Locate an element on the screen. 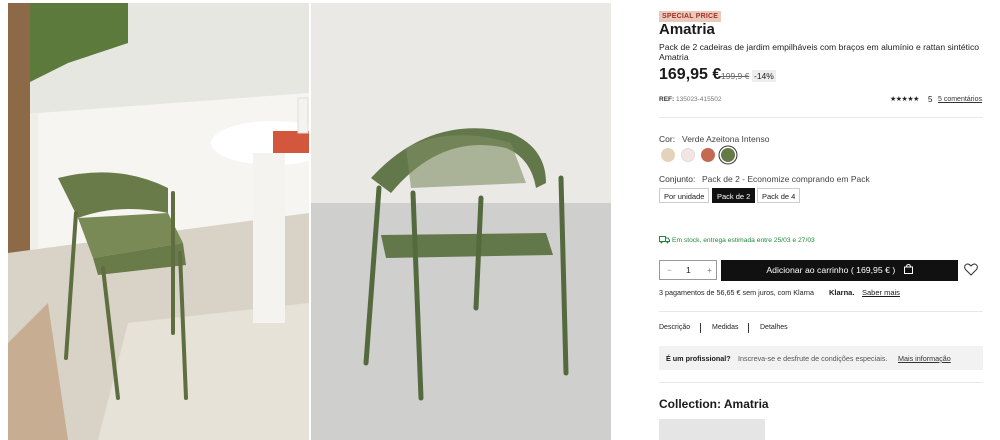  swatch-beige is located at coordinates (668, 155).